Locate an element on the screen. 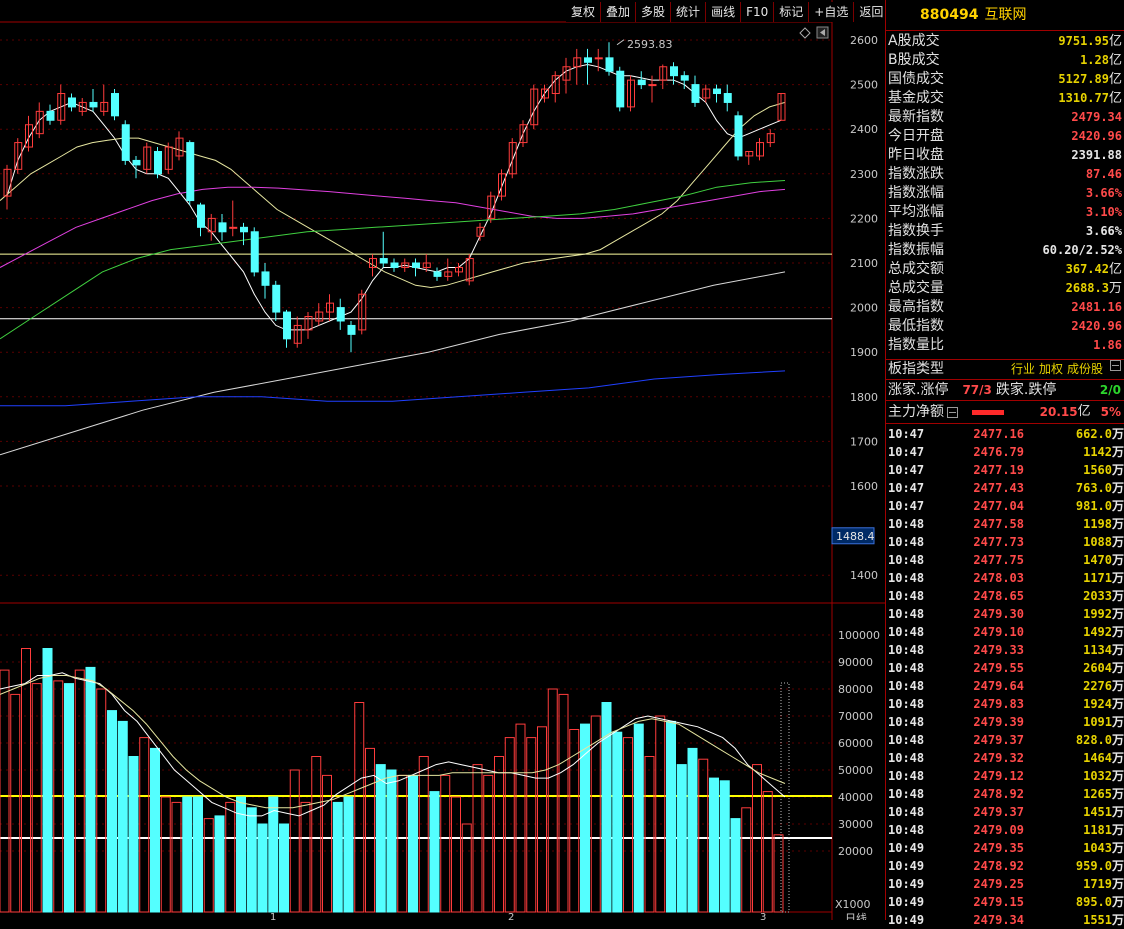 This screenshot has width=1124, height=929. toolbar-button: 多股 is located at coordinates (653, 12).